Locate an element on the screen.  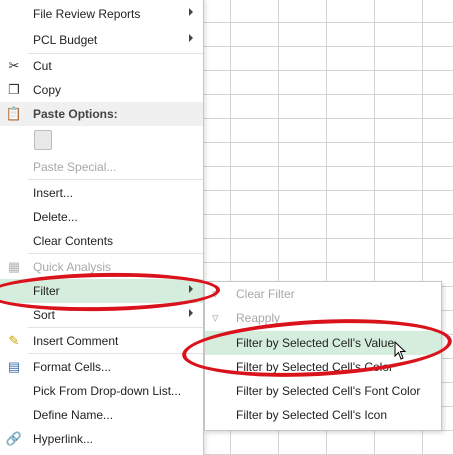
menu-item-insert-comment: ✎ Insert Comment is located at coordinates (101, 341).